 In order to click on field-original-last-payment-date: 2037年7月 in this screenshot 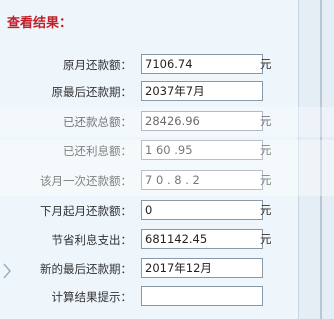, I will do `click(202, 91)`.